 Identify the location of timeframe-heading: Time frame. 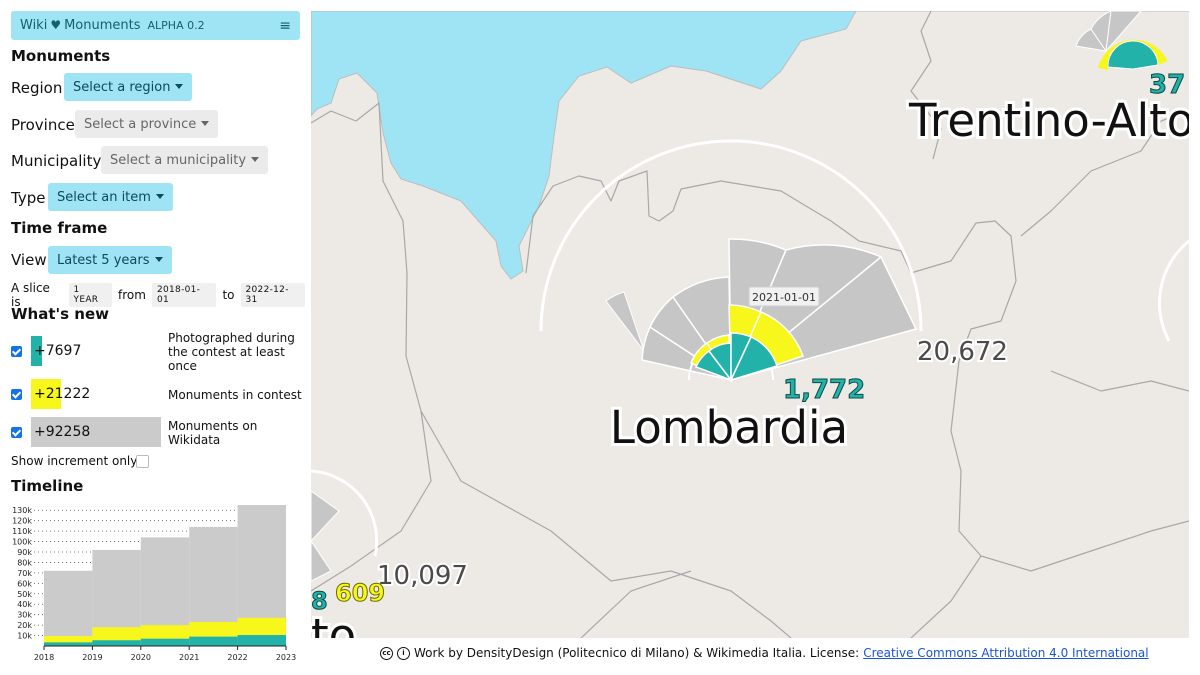
(59, 228).